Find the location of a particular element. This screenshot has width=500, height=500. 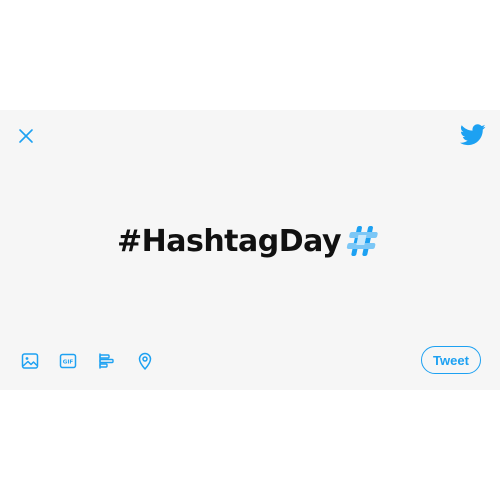

tweet-button: Tweet is located at coordinates (451, 360).